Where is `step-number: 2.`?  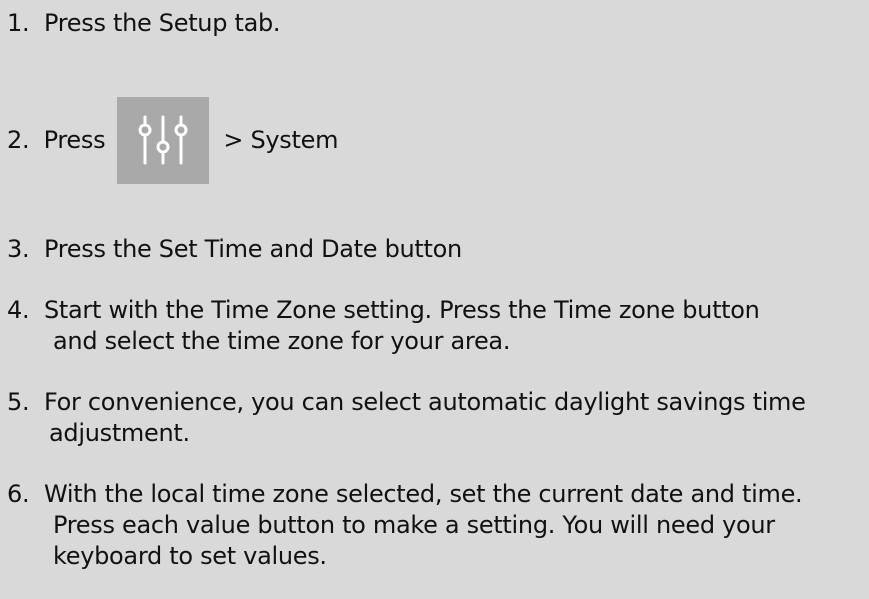 step-number: 2. is located at coordinates (22, 140).